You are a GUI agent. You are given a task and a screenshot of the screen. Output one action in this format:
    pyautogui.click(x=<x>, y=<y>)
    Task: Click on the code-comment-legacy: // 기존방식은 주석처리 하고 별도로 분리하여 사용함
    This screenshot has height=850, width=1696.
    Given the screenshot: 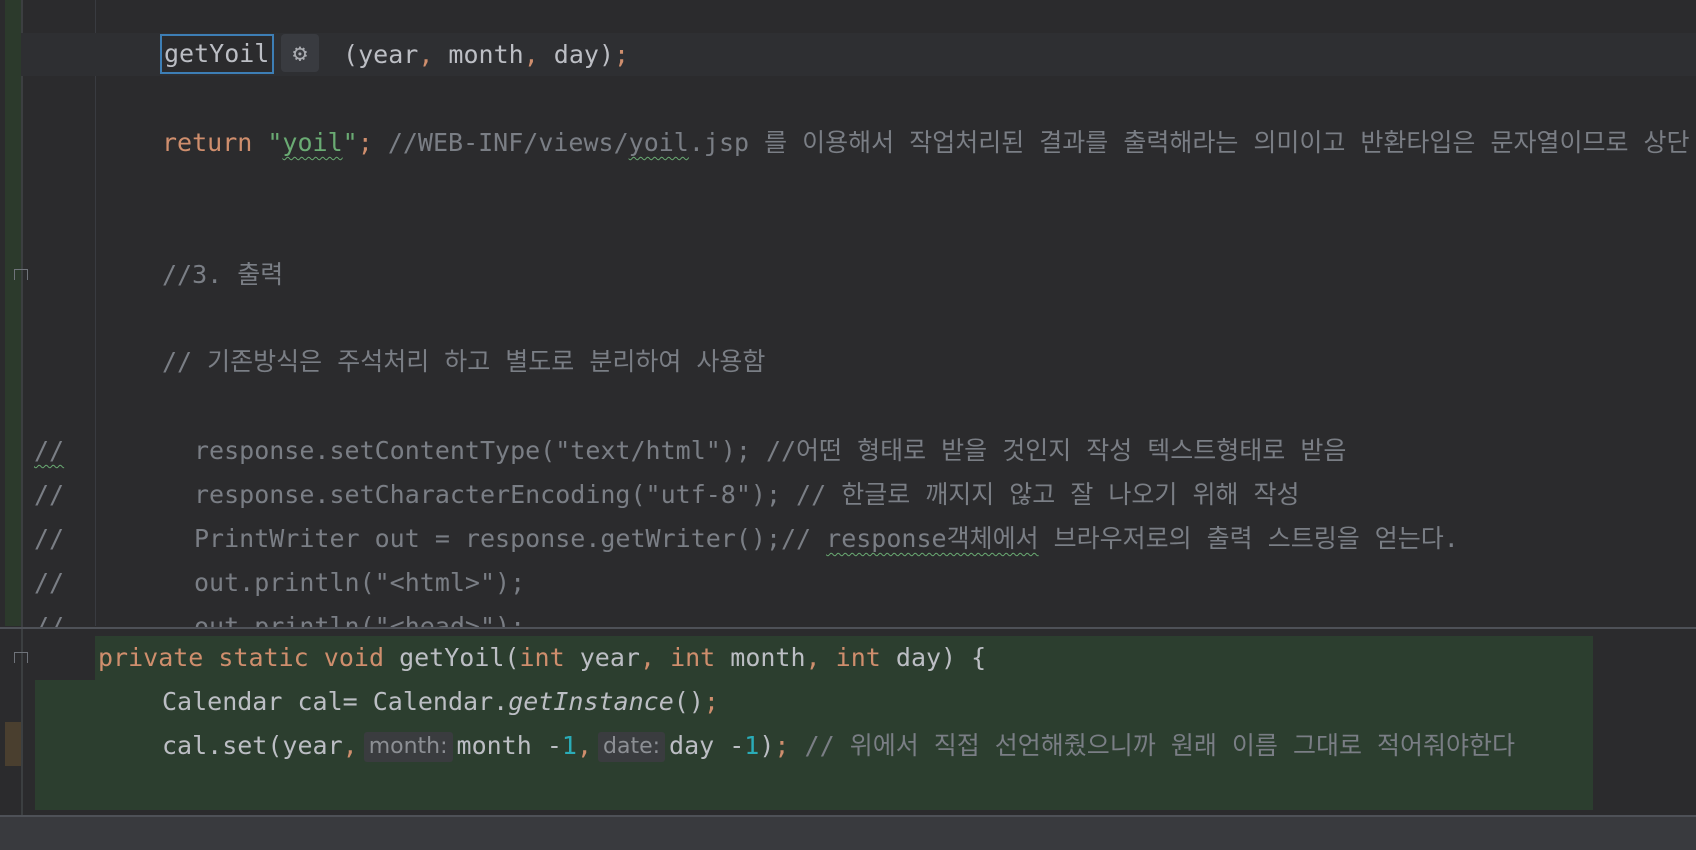 What is the action you would take?
    pyautogui.click(x=463, y=361)
    